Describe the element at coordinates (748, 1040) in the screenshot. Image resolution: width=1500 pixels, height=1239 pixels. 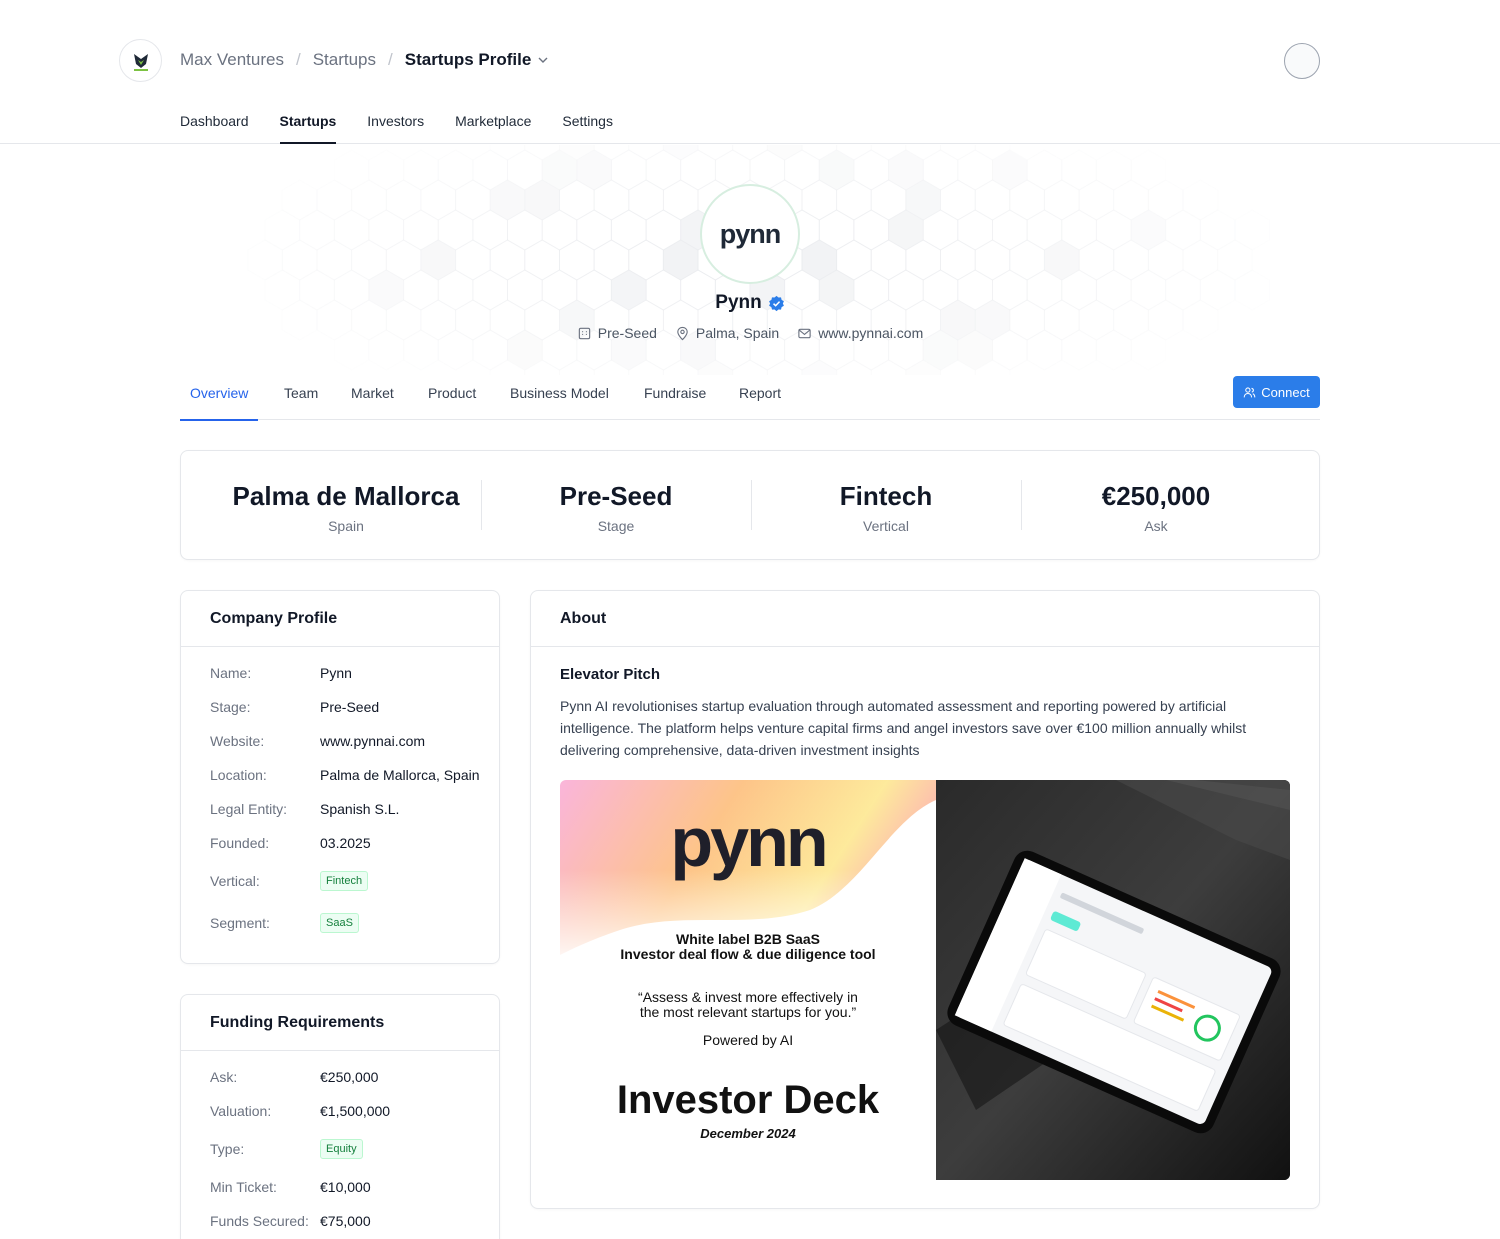
I see `deck-powered: Powered by AI` at that location.